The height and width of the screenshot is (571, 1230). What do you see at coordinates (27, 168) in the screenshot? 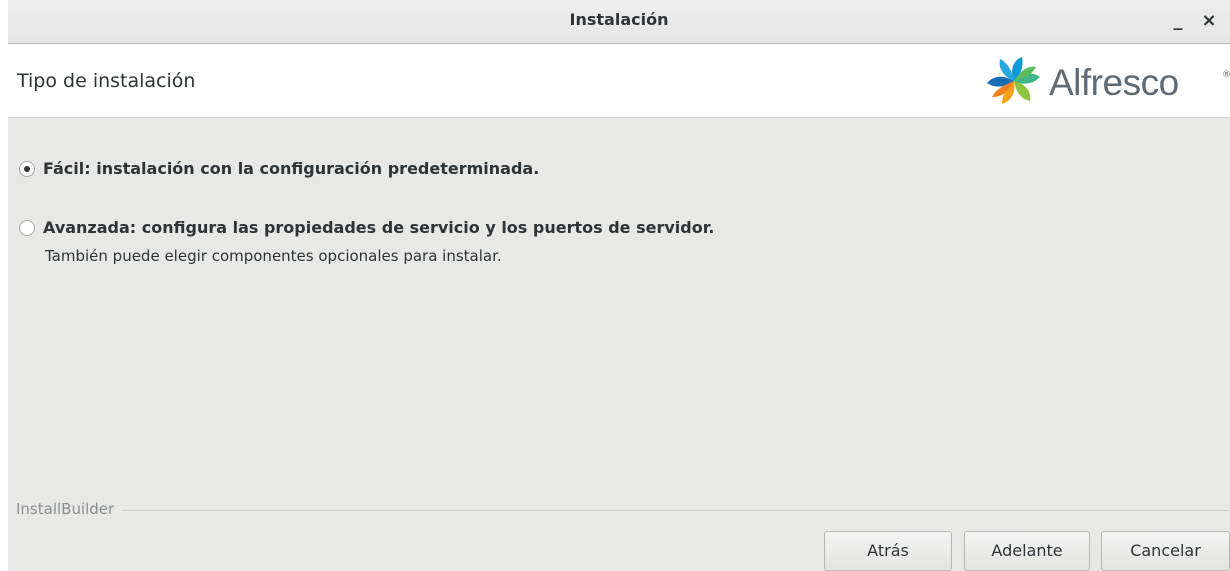
I see `radio-easy` at bounding box center [27, 168].